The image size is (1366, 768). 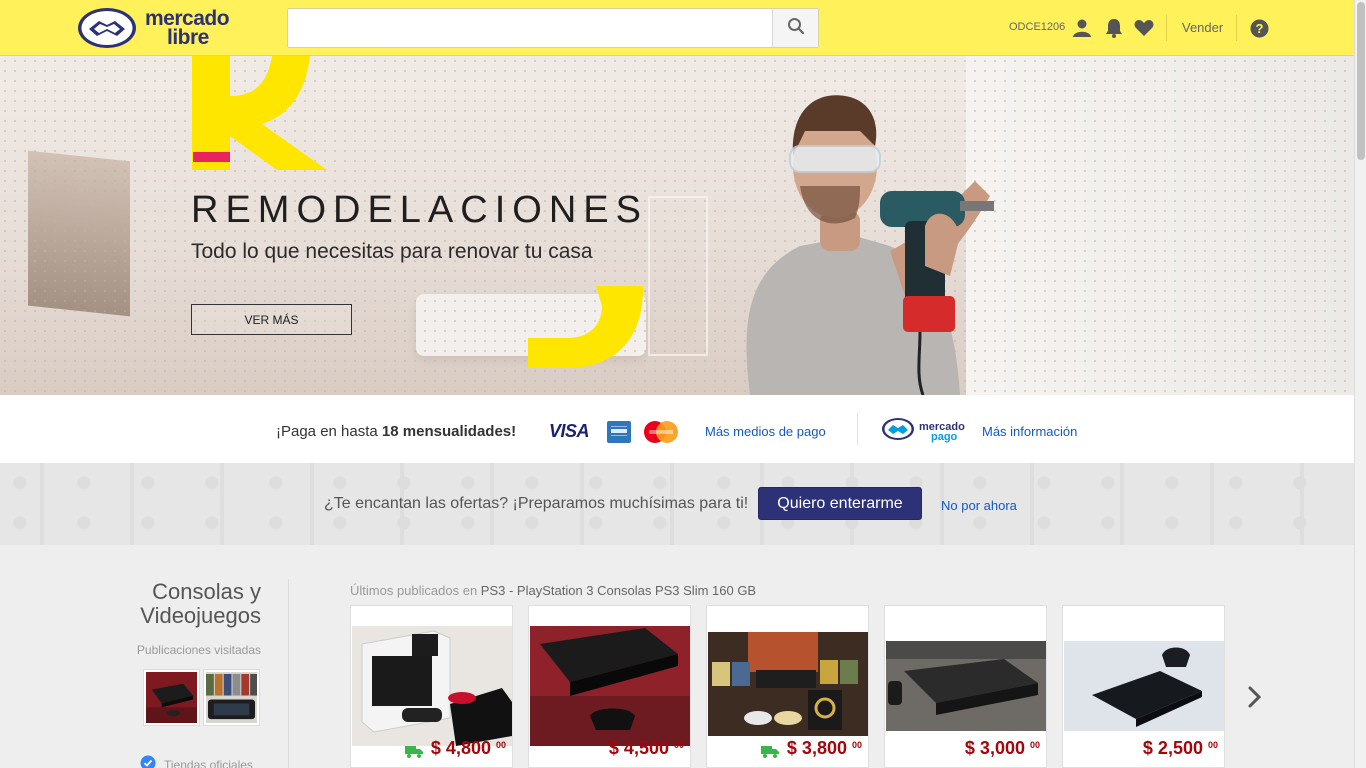 What do you see at coordinates (569, 431) in the screenshot?
I see `visa-logo: VISA` at bounding box center [569, 431].